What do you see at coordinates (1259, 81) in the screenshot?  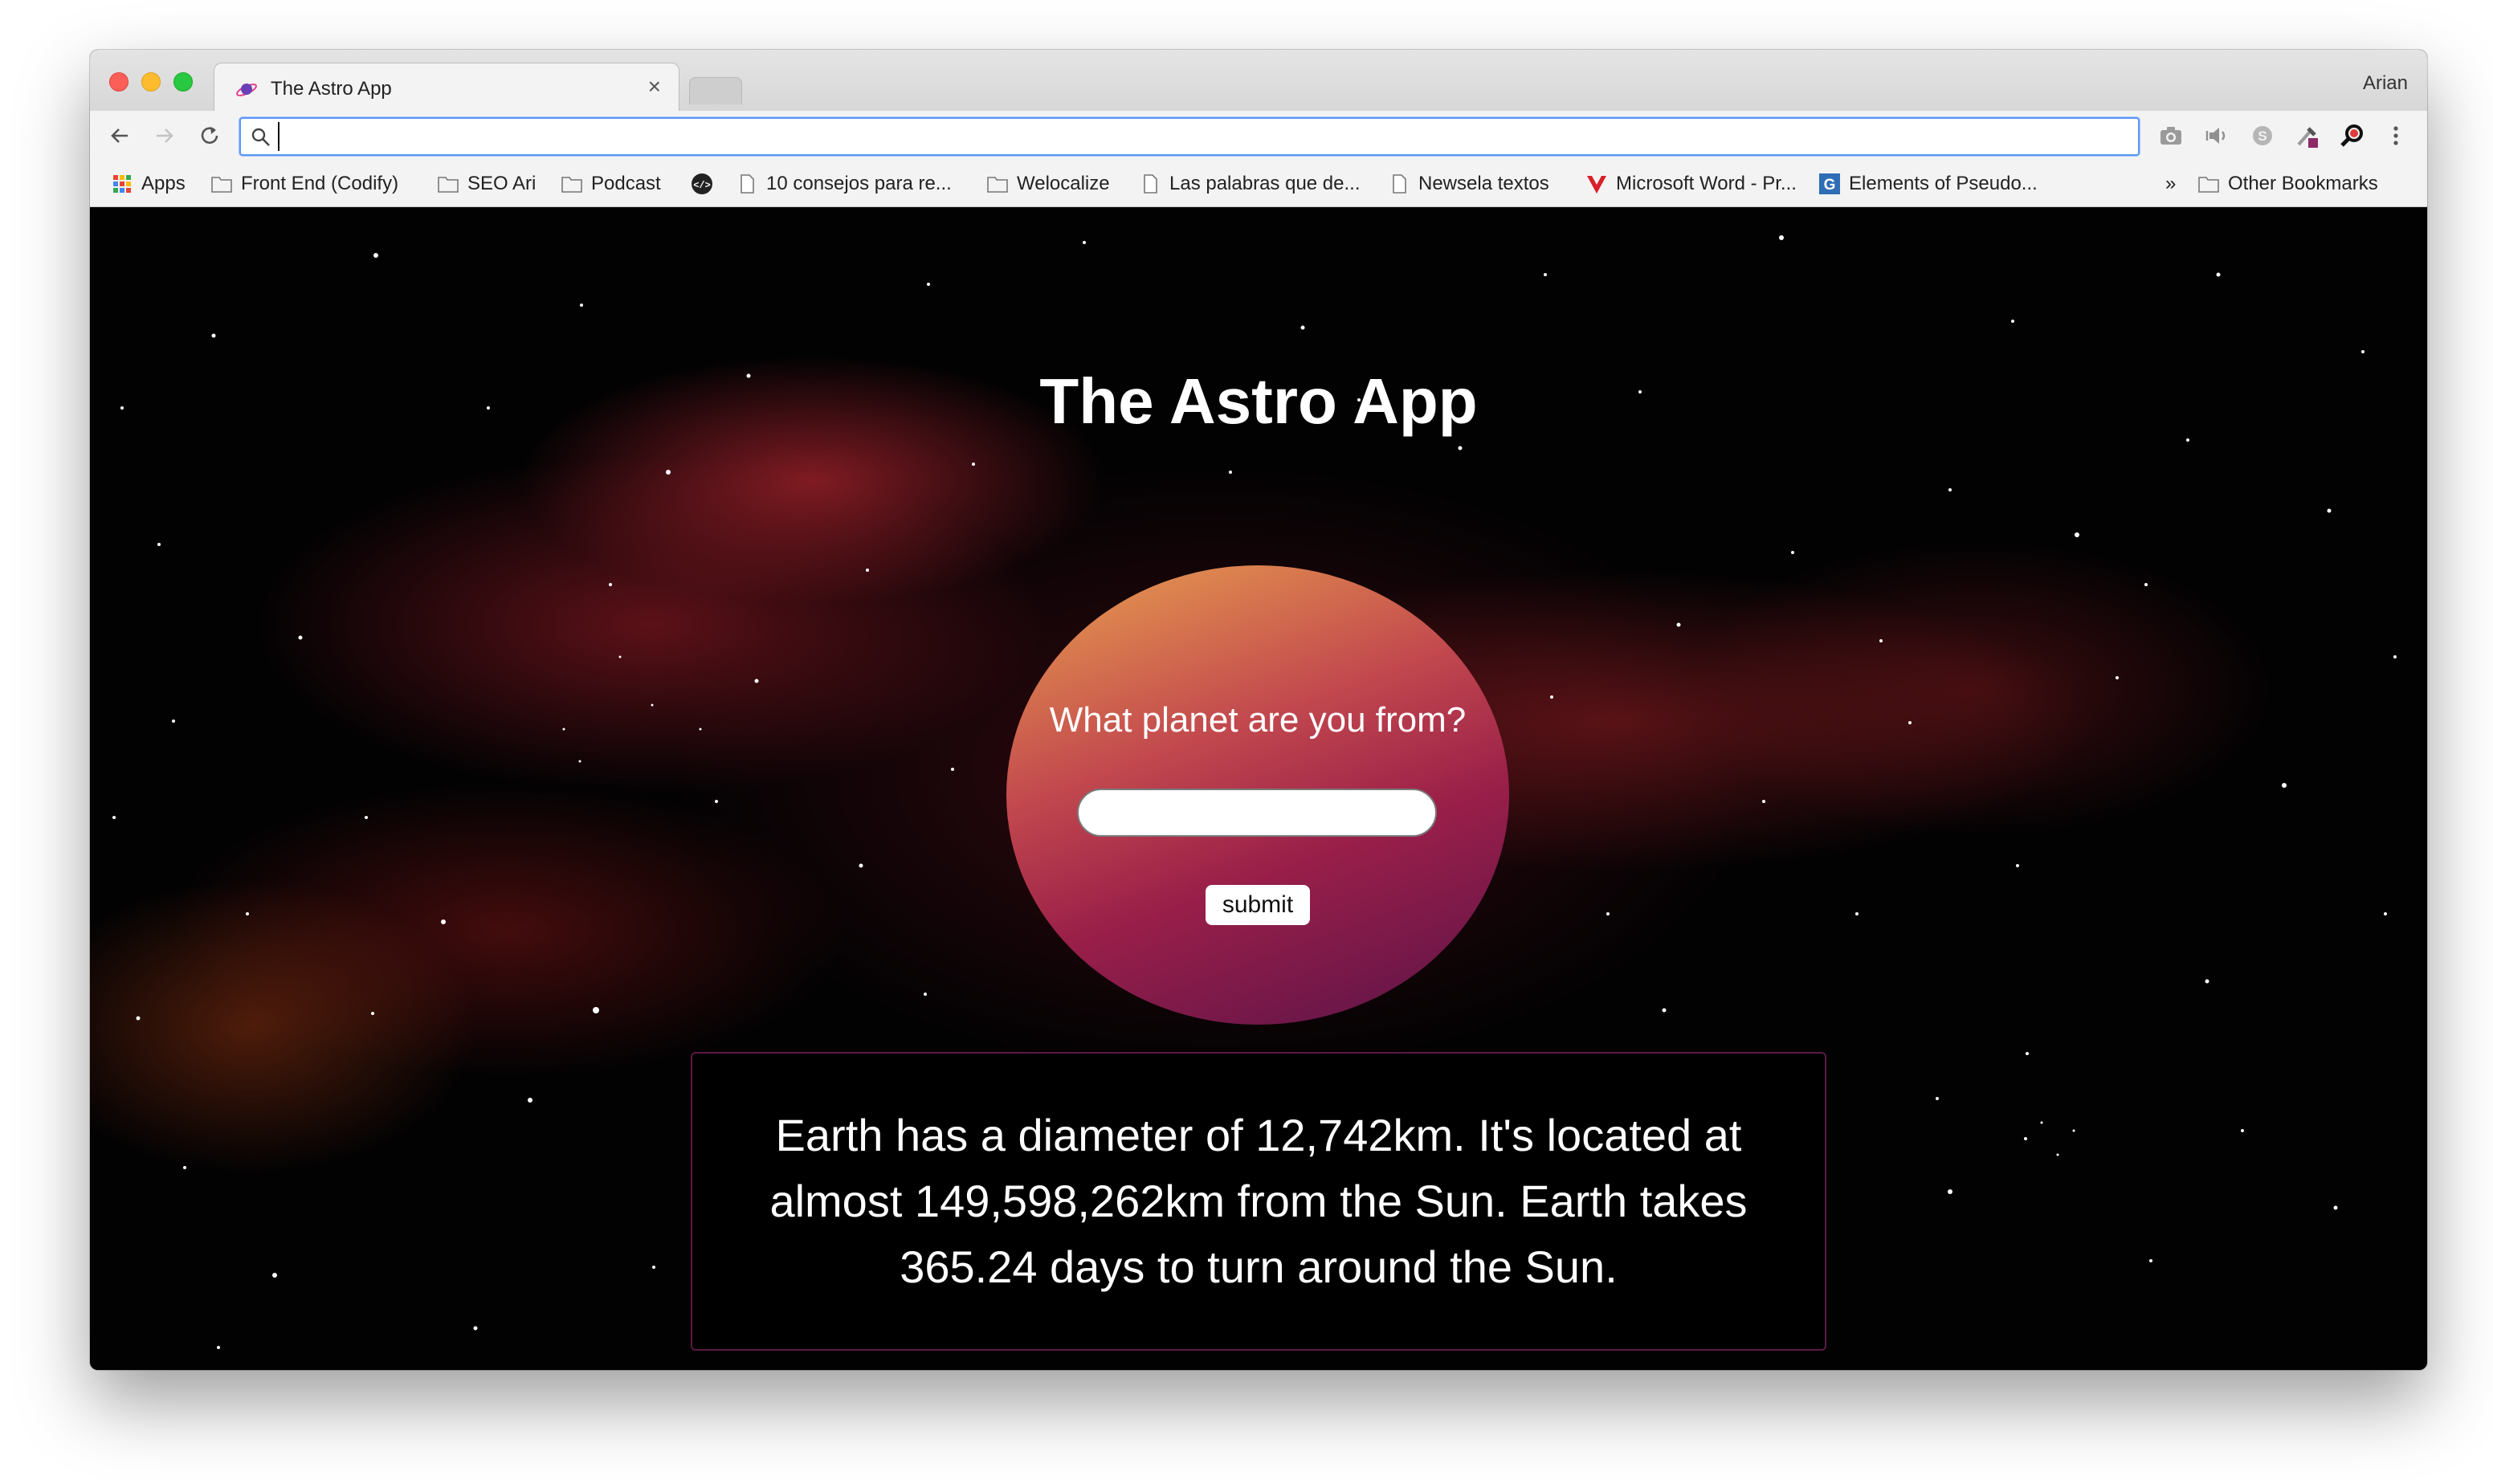 I see `tab-strip: The Astro App × Arian` at bounding box center [1259, 81].